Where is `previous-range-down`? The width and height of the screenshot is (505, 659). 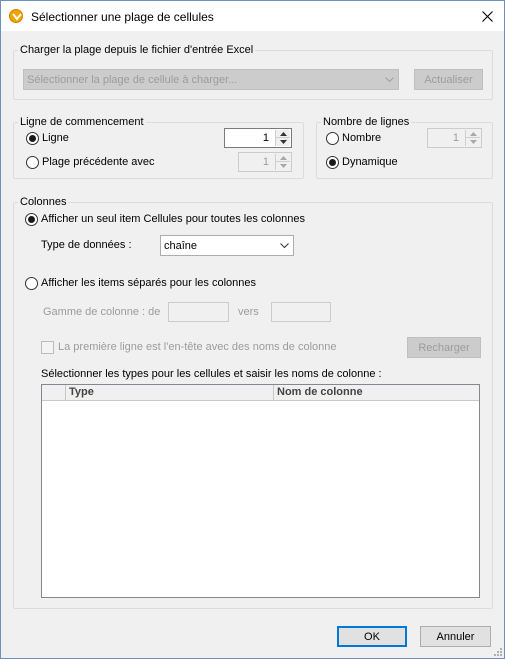
previous-range-down is located at coordinates (283, 166).